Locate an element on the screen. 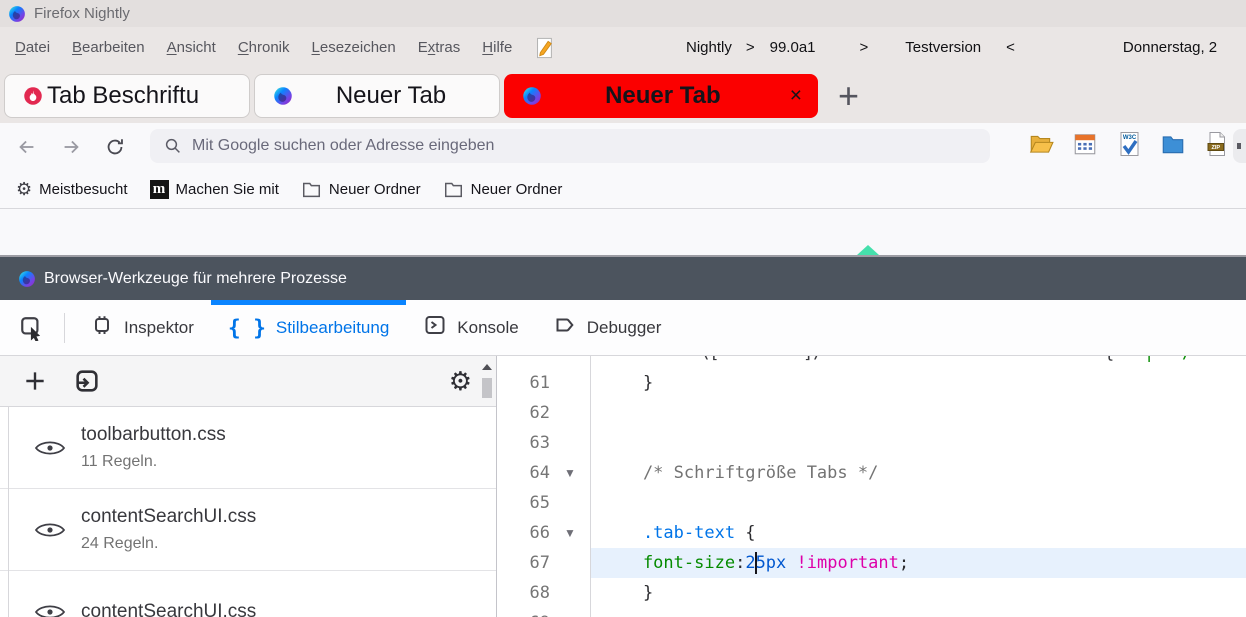  forward-button is located at coordinates (71, 147).